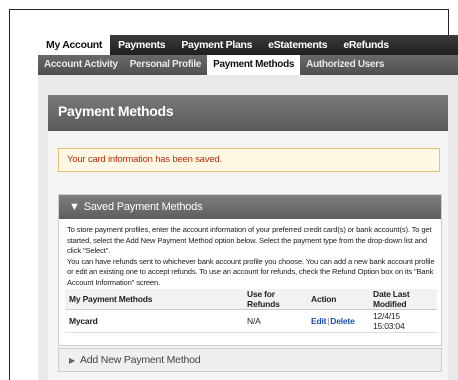  What do you see at coordinates (365, 45) in the screenshot?
I see `tab-erefunds: eRefunds` at bounding box center [365, 45].